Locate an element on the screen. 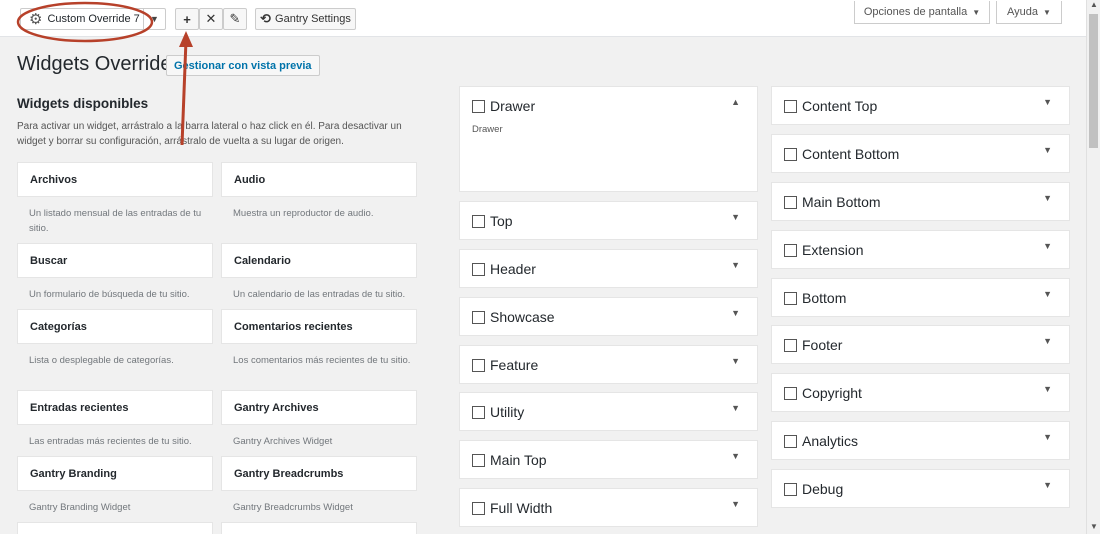 This screenshot has width=1100, height=534. sidebar-area: Utility ▼ is located at coordinates (608, 411).